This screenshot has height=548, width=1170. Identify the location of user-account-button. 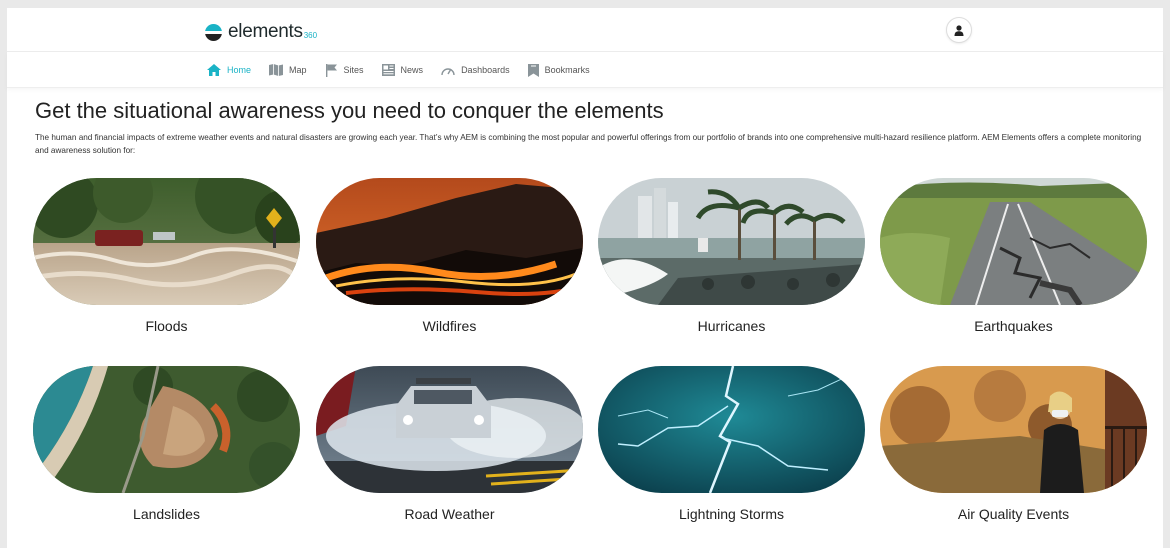
(959, 30).